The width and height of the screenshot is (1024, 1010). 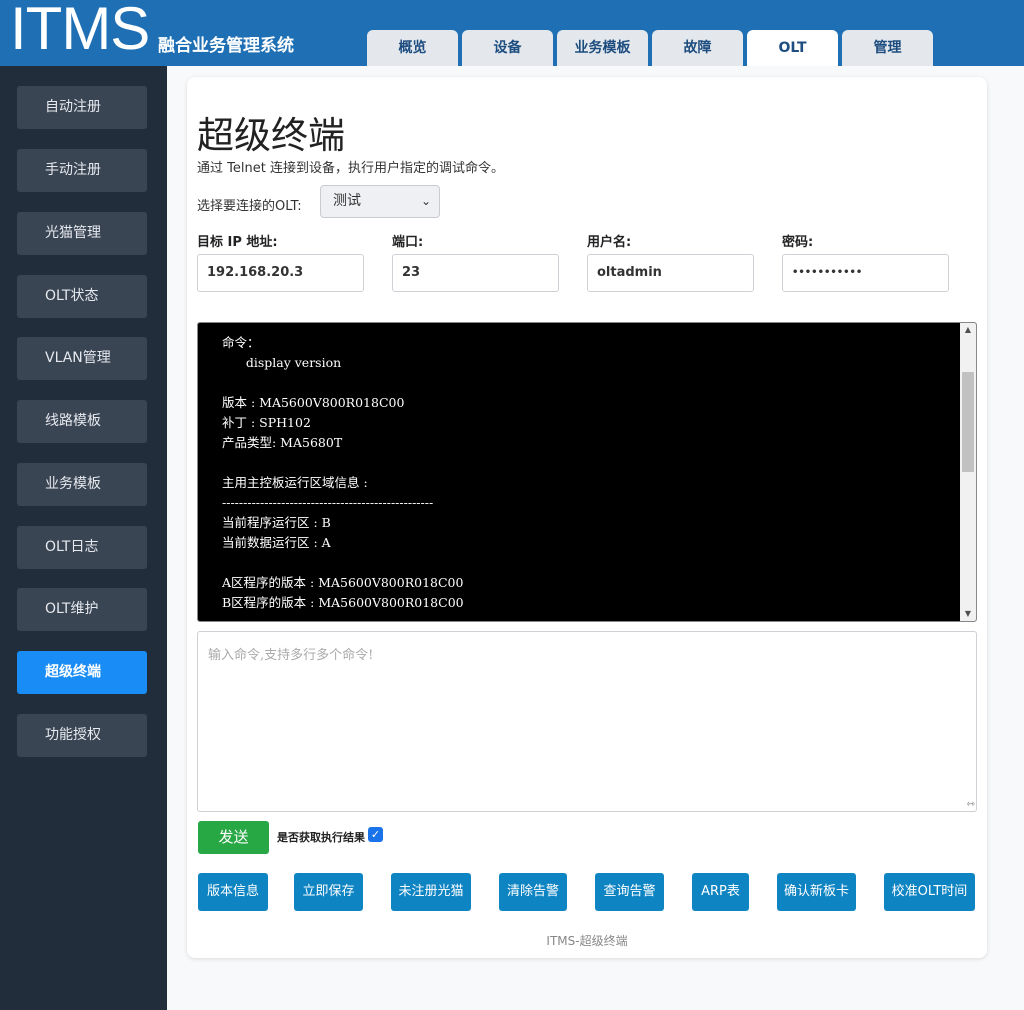 What do you see at coordinates (798, 242) in the screenshot?
I see `password-label: 密码:` at bounding box center [798, 242].